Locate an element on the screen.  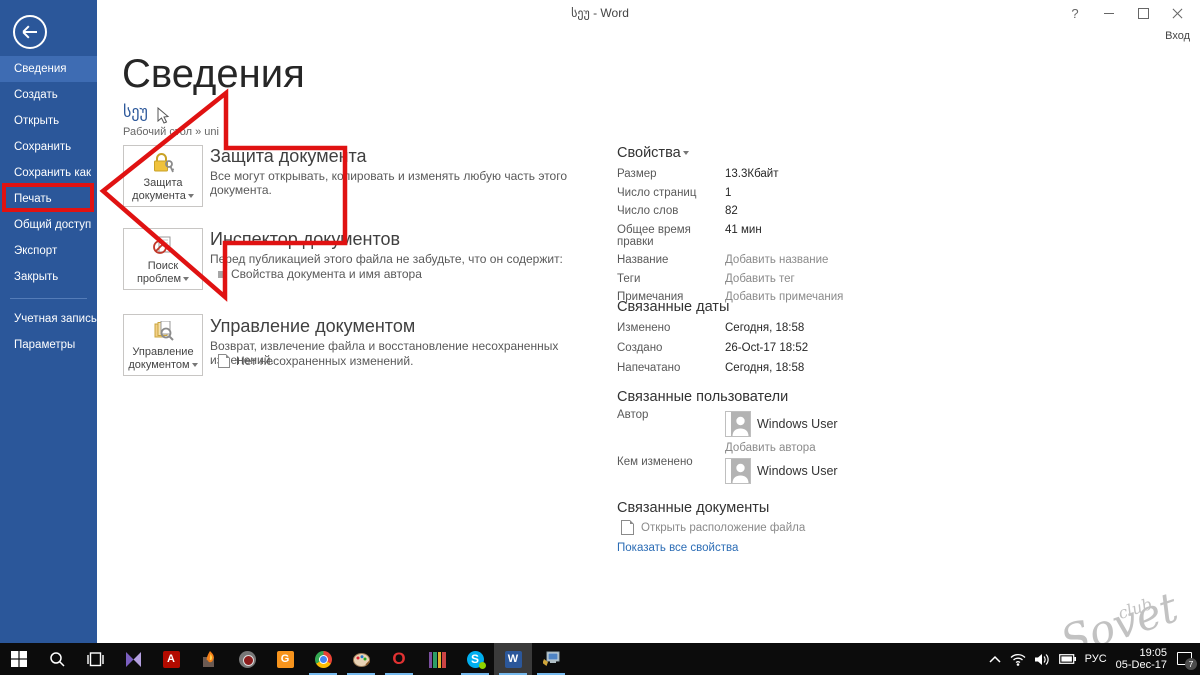
sidebar-divider is located at coordinates (48, 298).